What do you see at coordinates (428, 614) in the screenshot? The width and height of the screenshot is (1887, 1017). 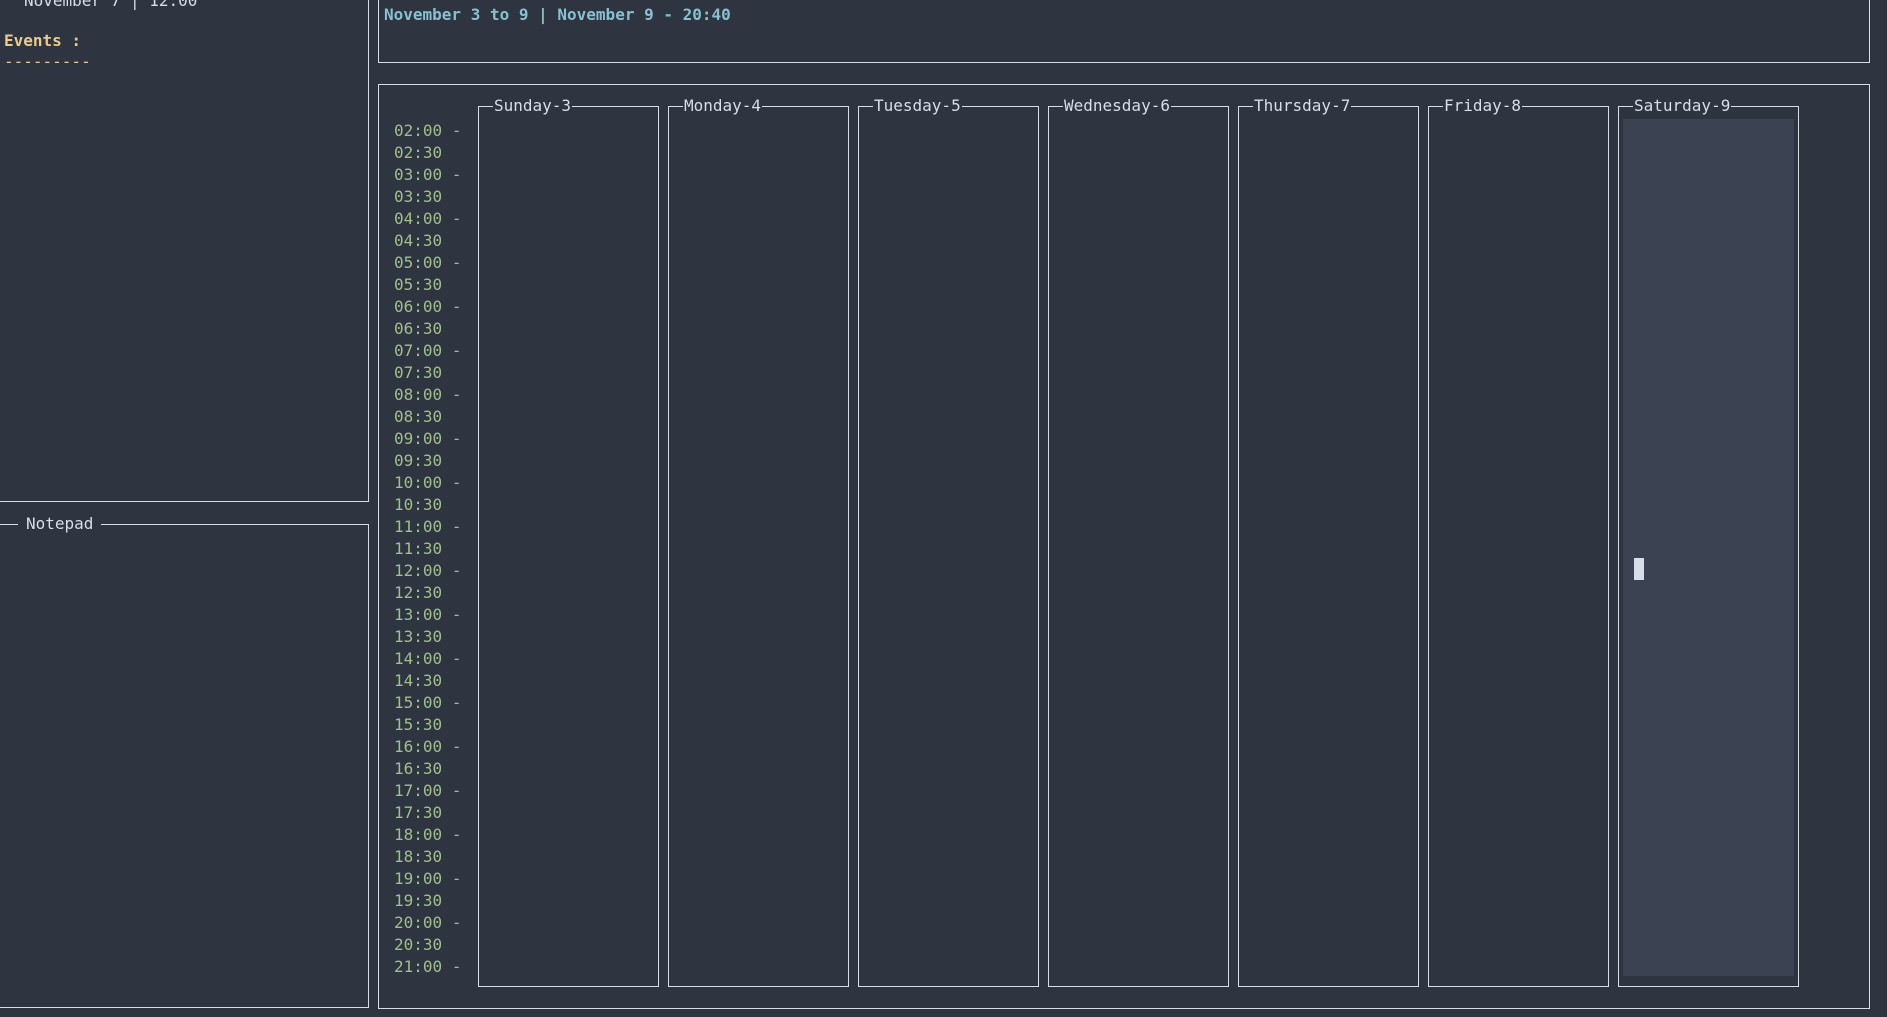 I see `time-label: 13:00 -` at bounding box center [428, 614].